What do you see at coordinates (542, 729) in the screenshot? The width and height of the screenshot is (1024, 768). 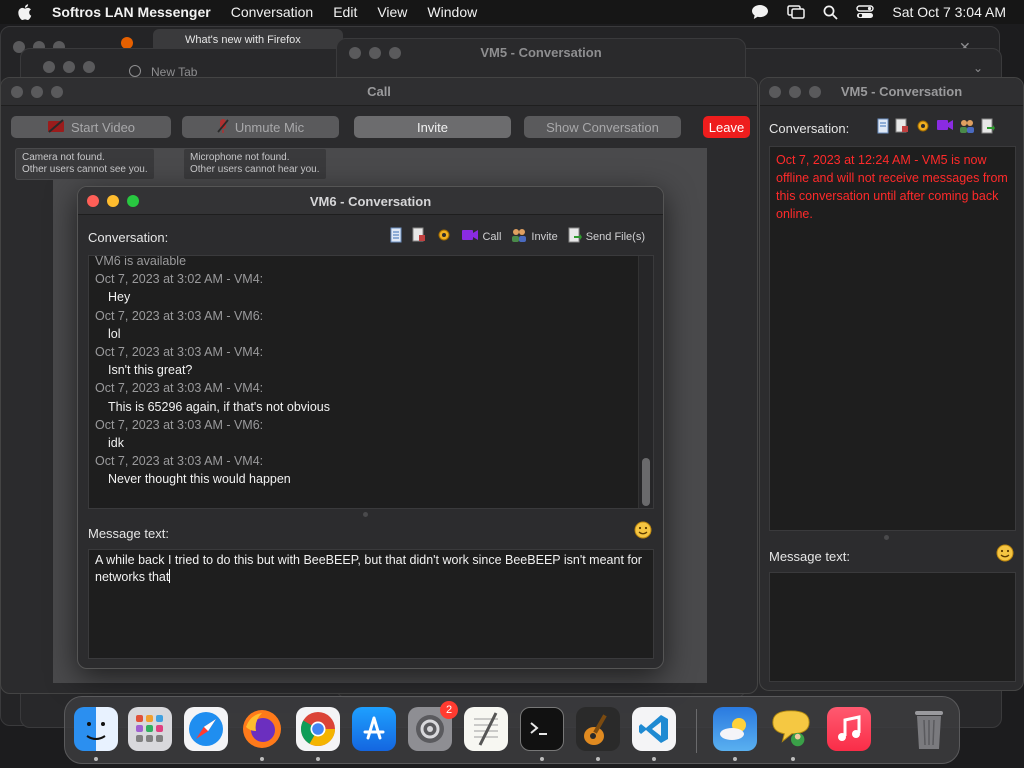 I see `terminal-icon` at bounding box center [542, 729].